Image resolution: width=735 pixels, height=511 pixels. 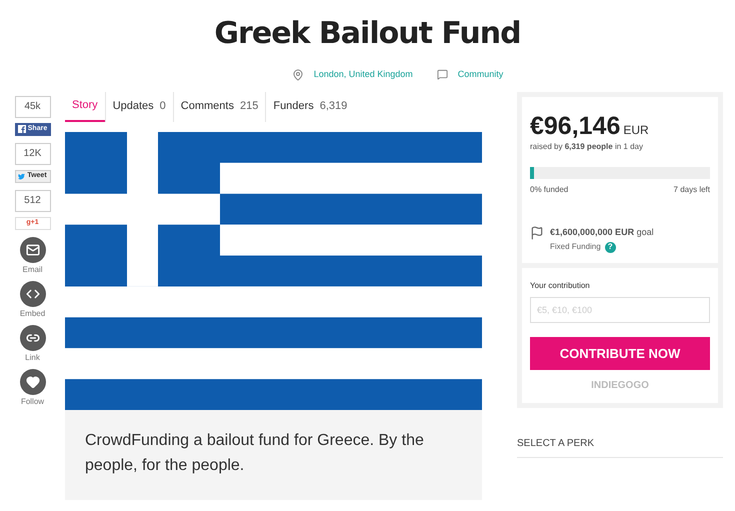 What do you see at coordinates (32, 358) in the screenshot?
I see `share-label: Link` at bounding box center [32, 358].